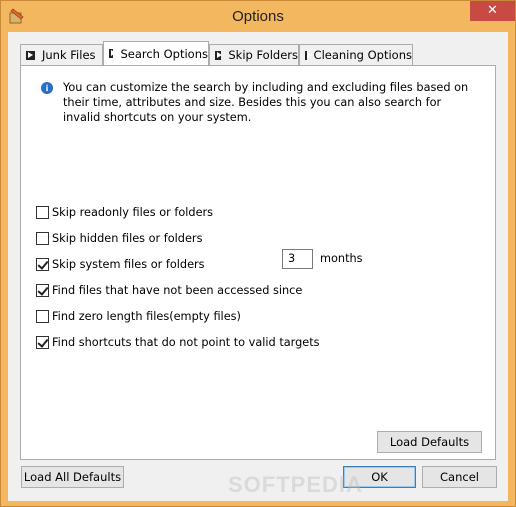 The width and height of the screenshot is (516, 507). I want to click on option-label: Skip system files or folders, so click(128, 264).